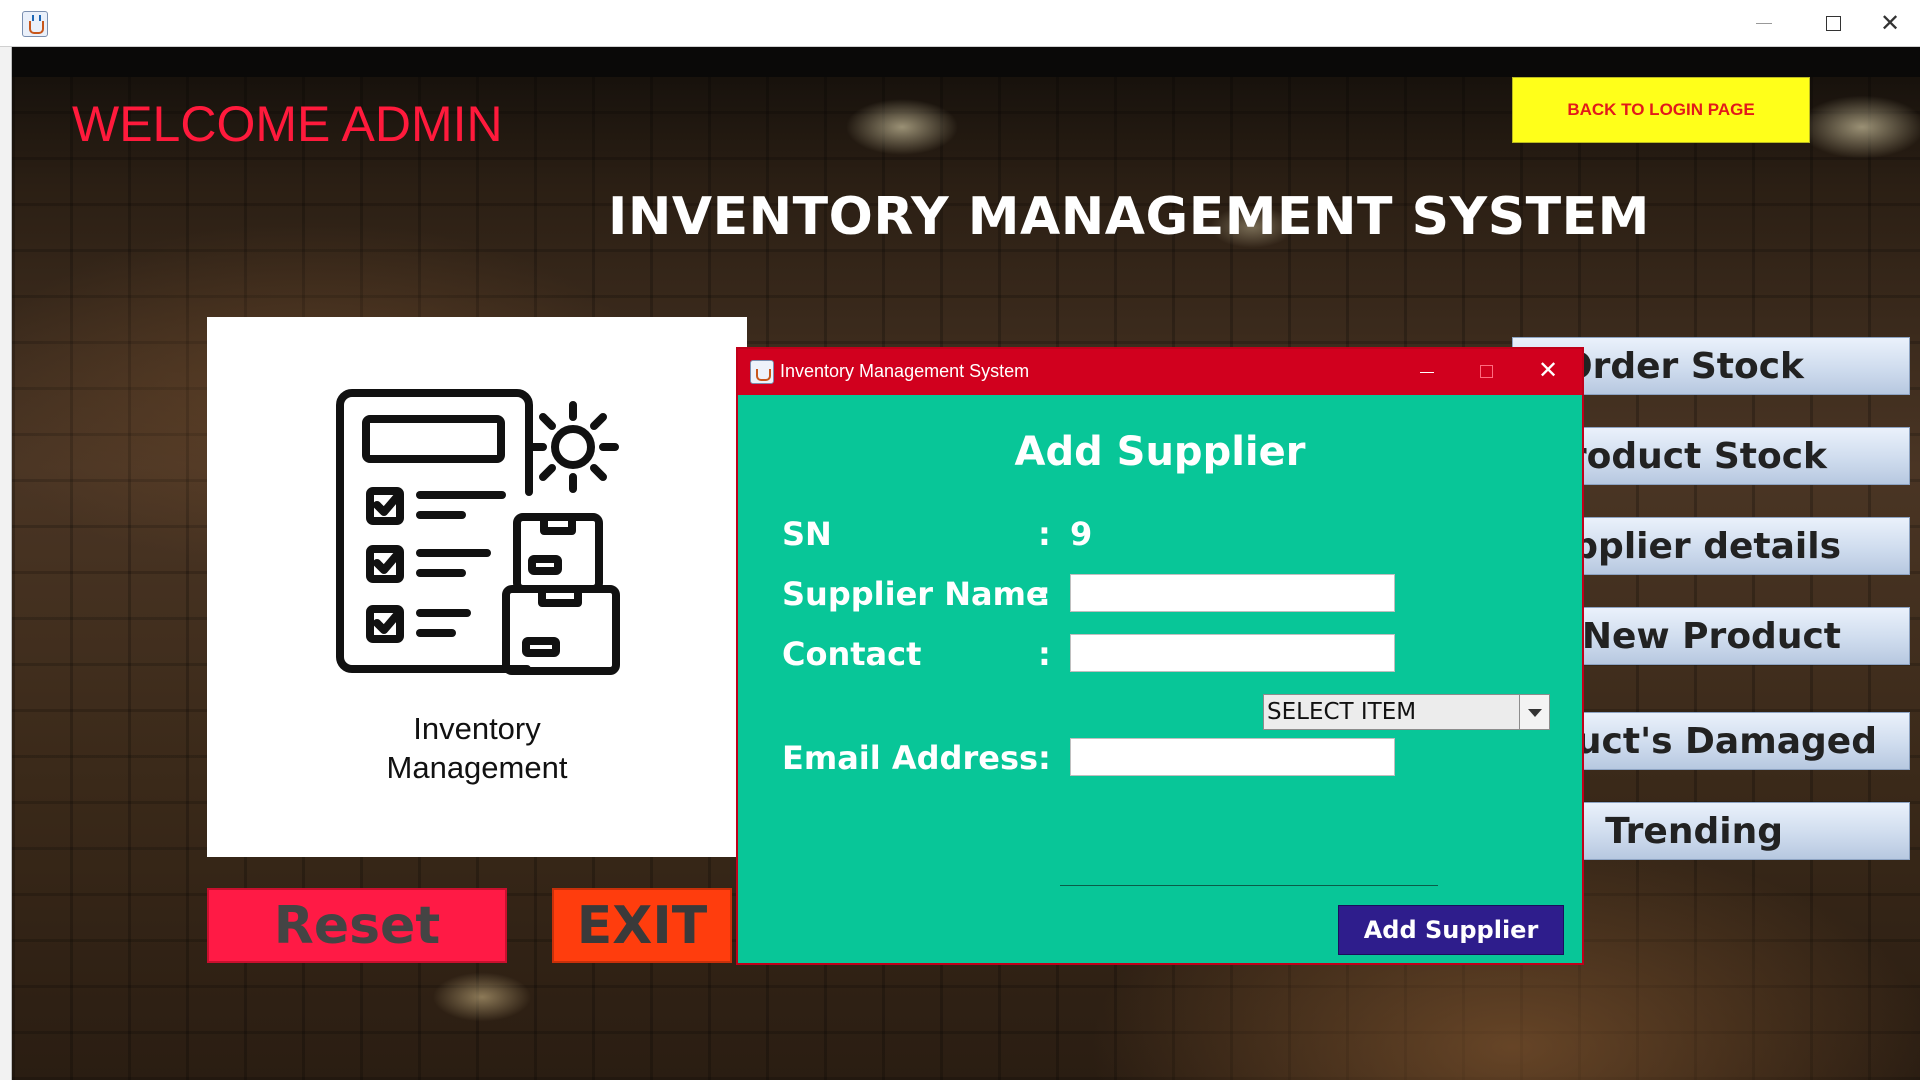  I want to click on supplier-name-field, so click(1232, 593).